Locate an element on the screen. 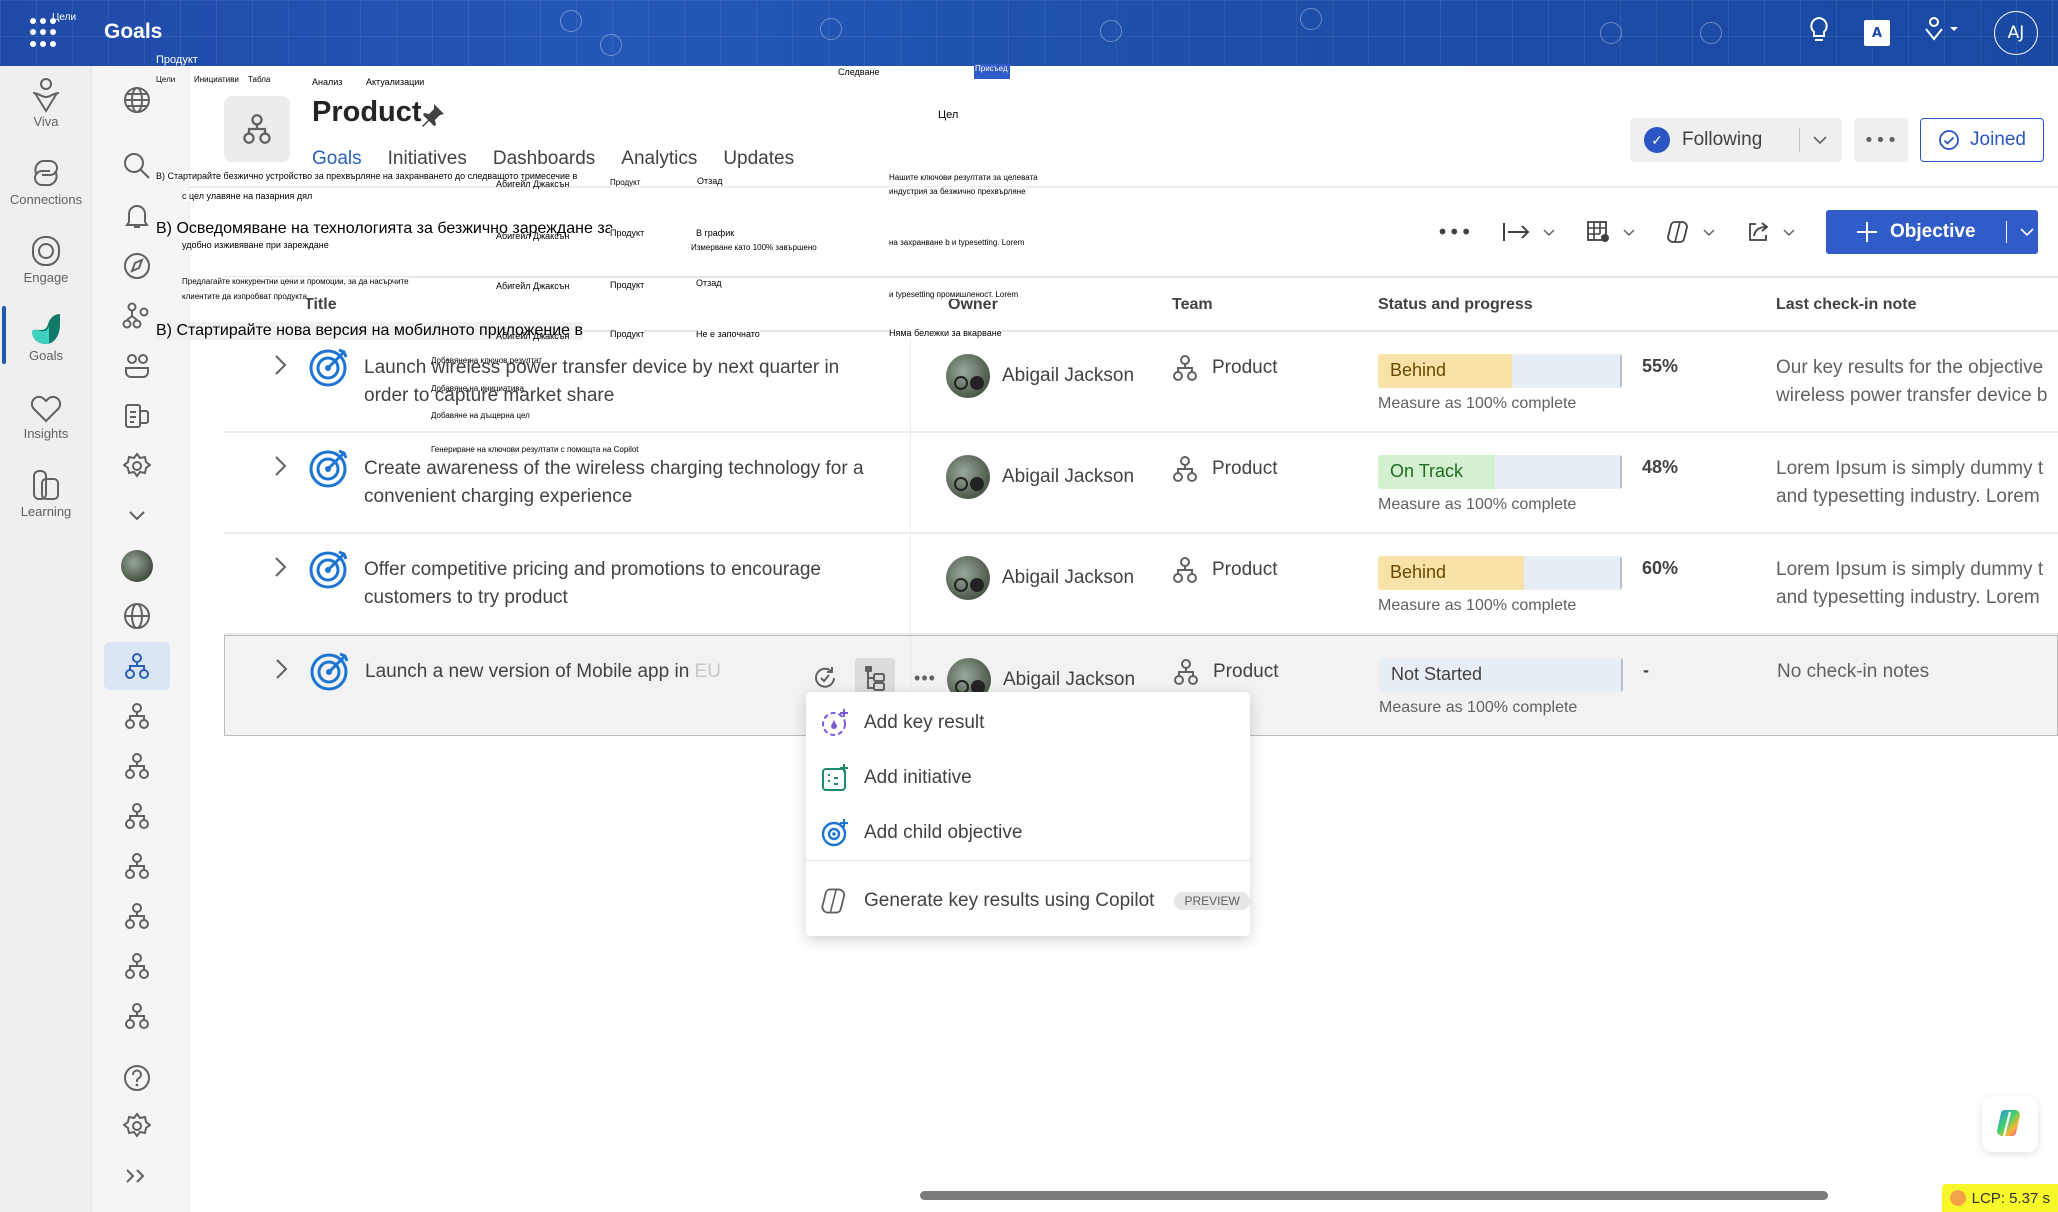  blueprint-decoration is located at coordinates (1611, 33).